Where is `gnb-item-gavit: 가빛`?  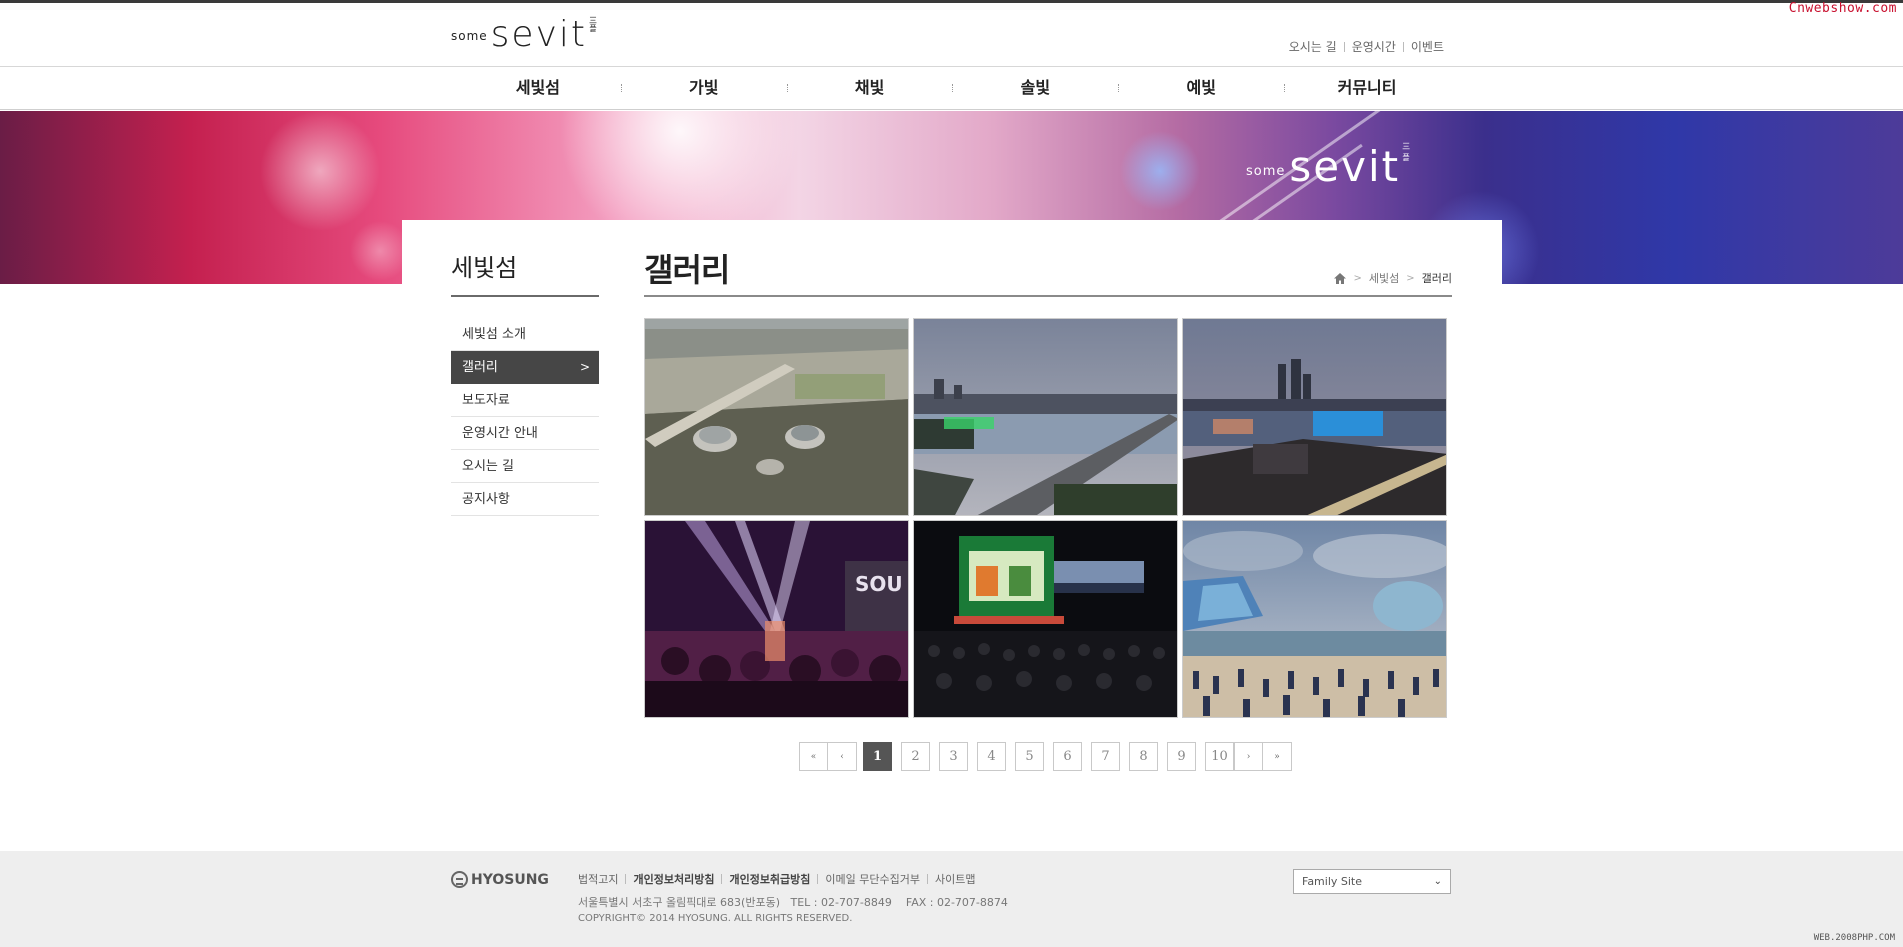
gnb-item-gavit: 가빛 is located at coordinates (703, 89).